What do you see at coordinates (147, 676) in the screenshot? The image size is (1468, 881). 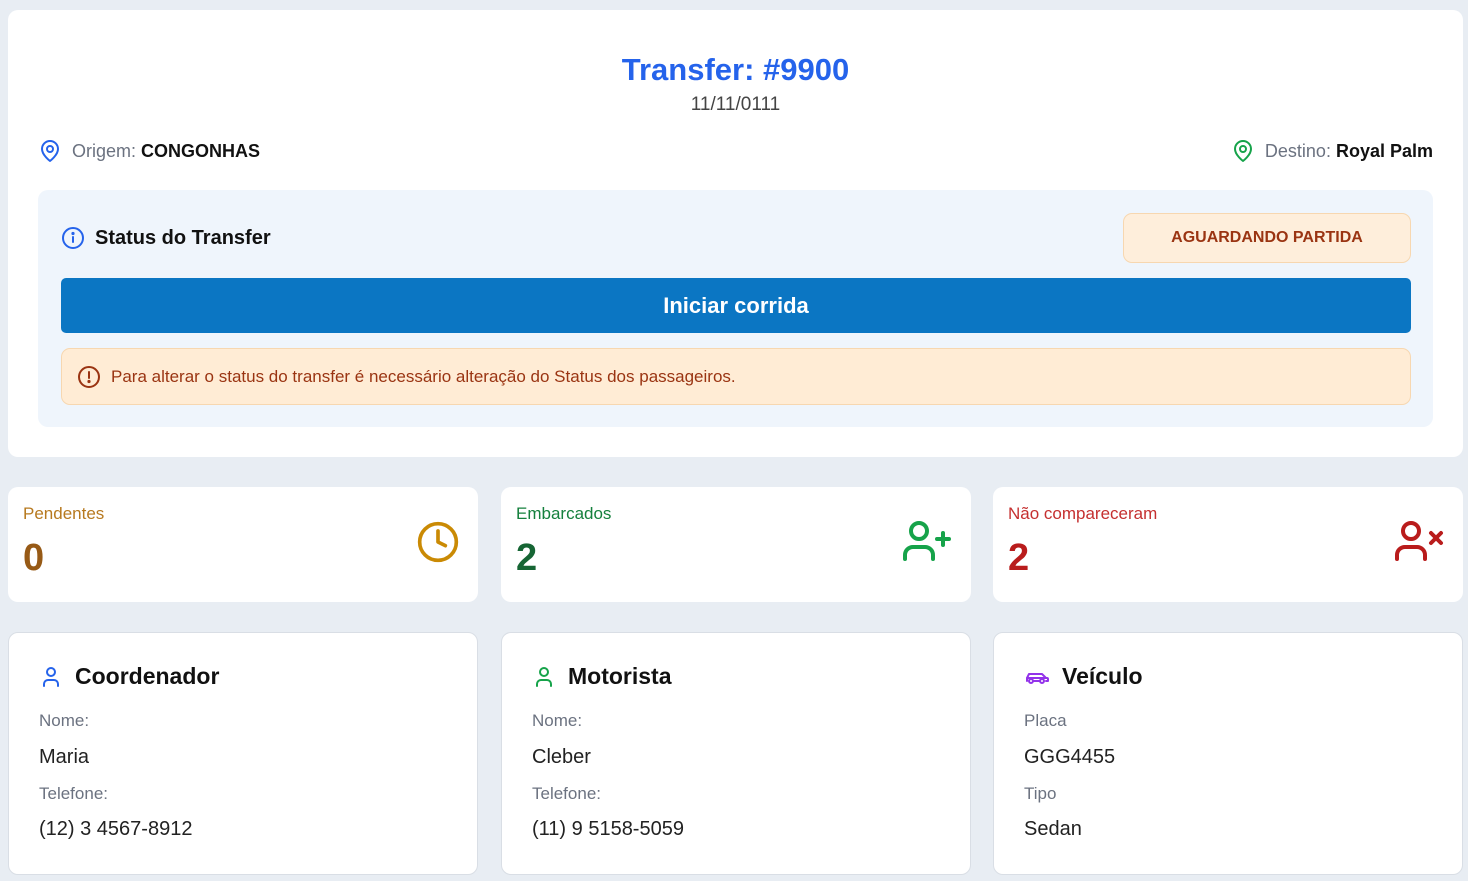 I see `coordinator-heading-text: Coordenador` at bounding box center [147, 676].